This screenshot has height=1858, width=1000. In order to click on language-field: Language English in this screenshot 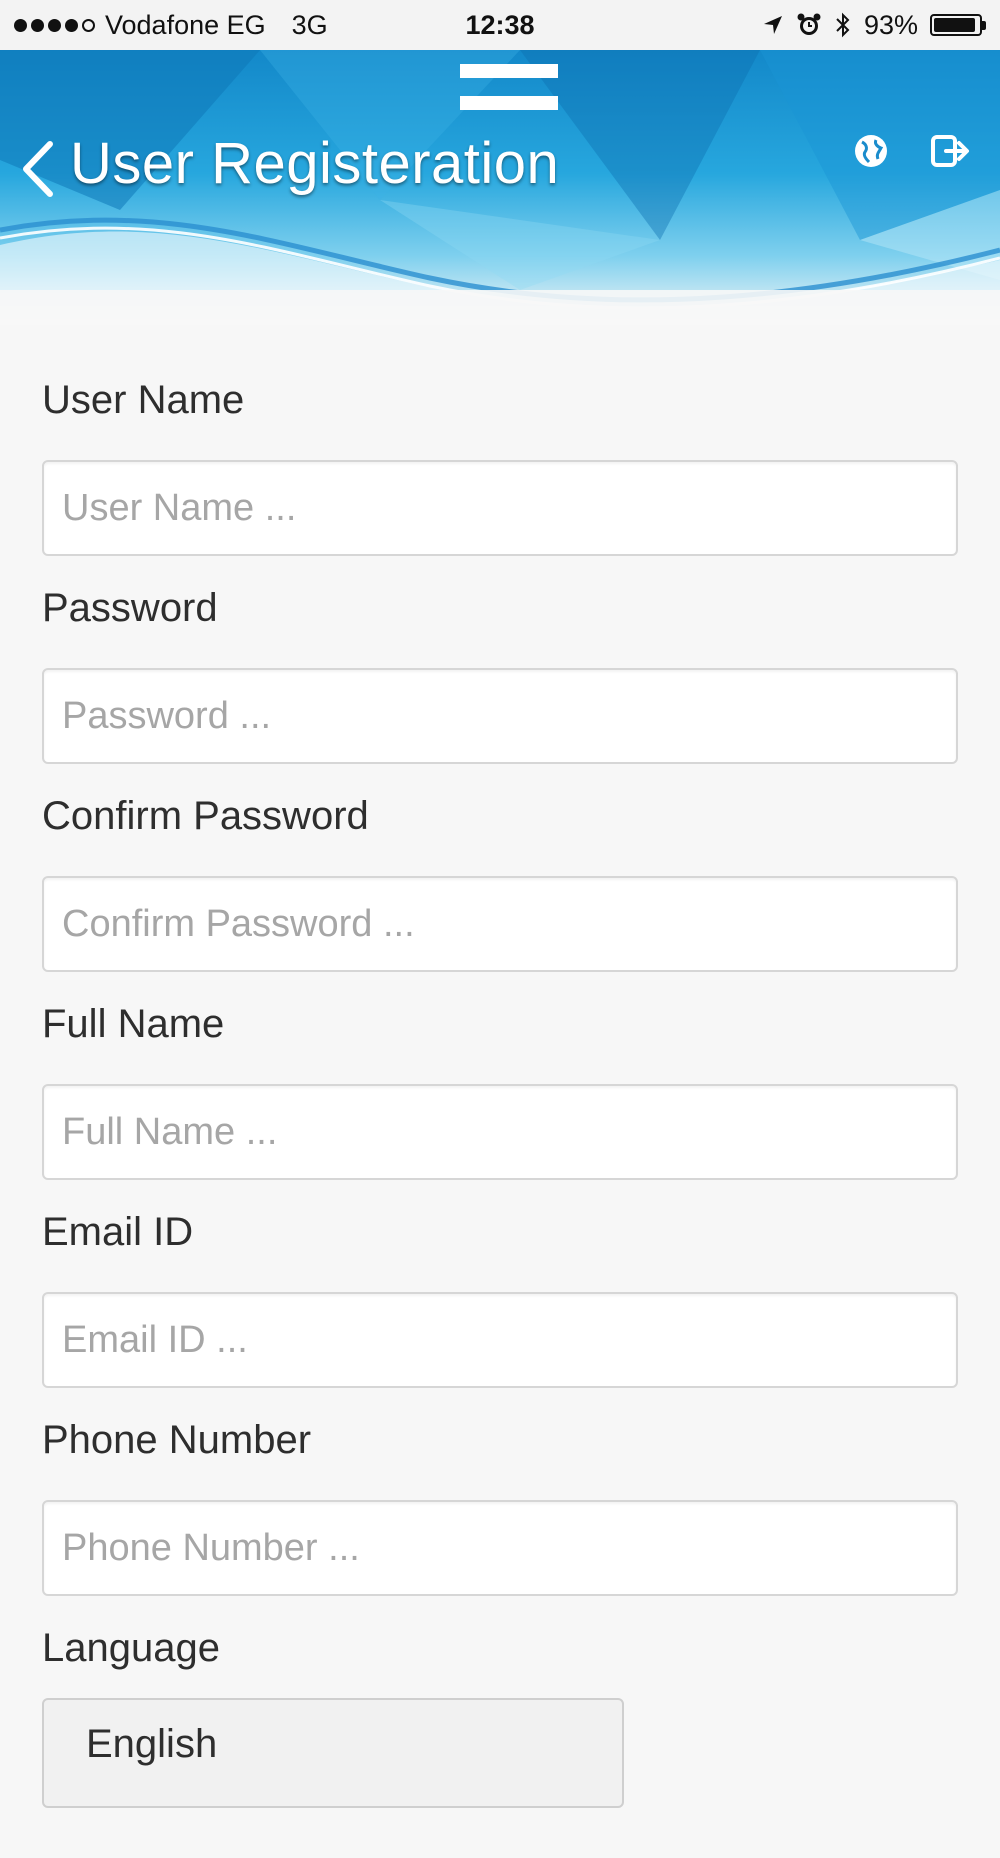, I will do `click(500, 1738)`.